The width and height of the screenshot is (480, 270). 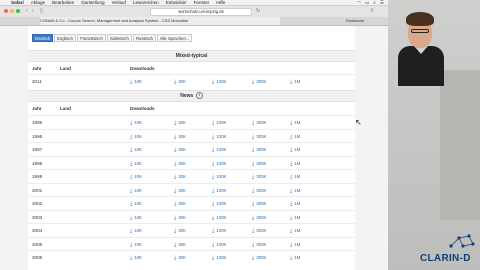 I want to click on share-icon: ⇪, so click(x=372, y=11).